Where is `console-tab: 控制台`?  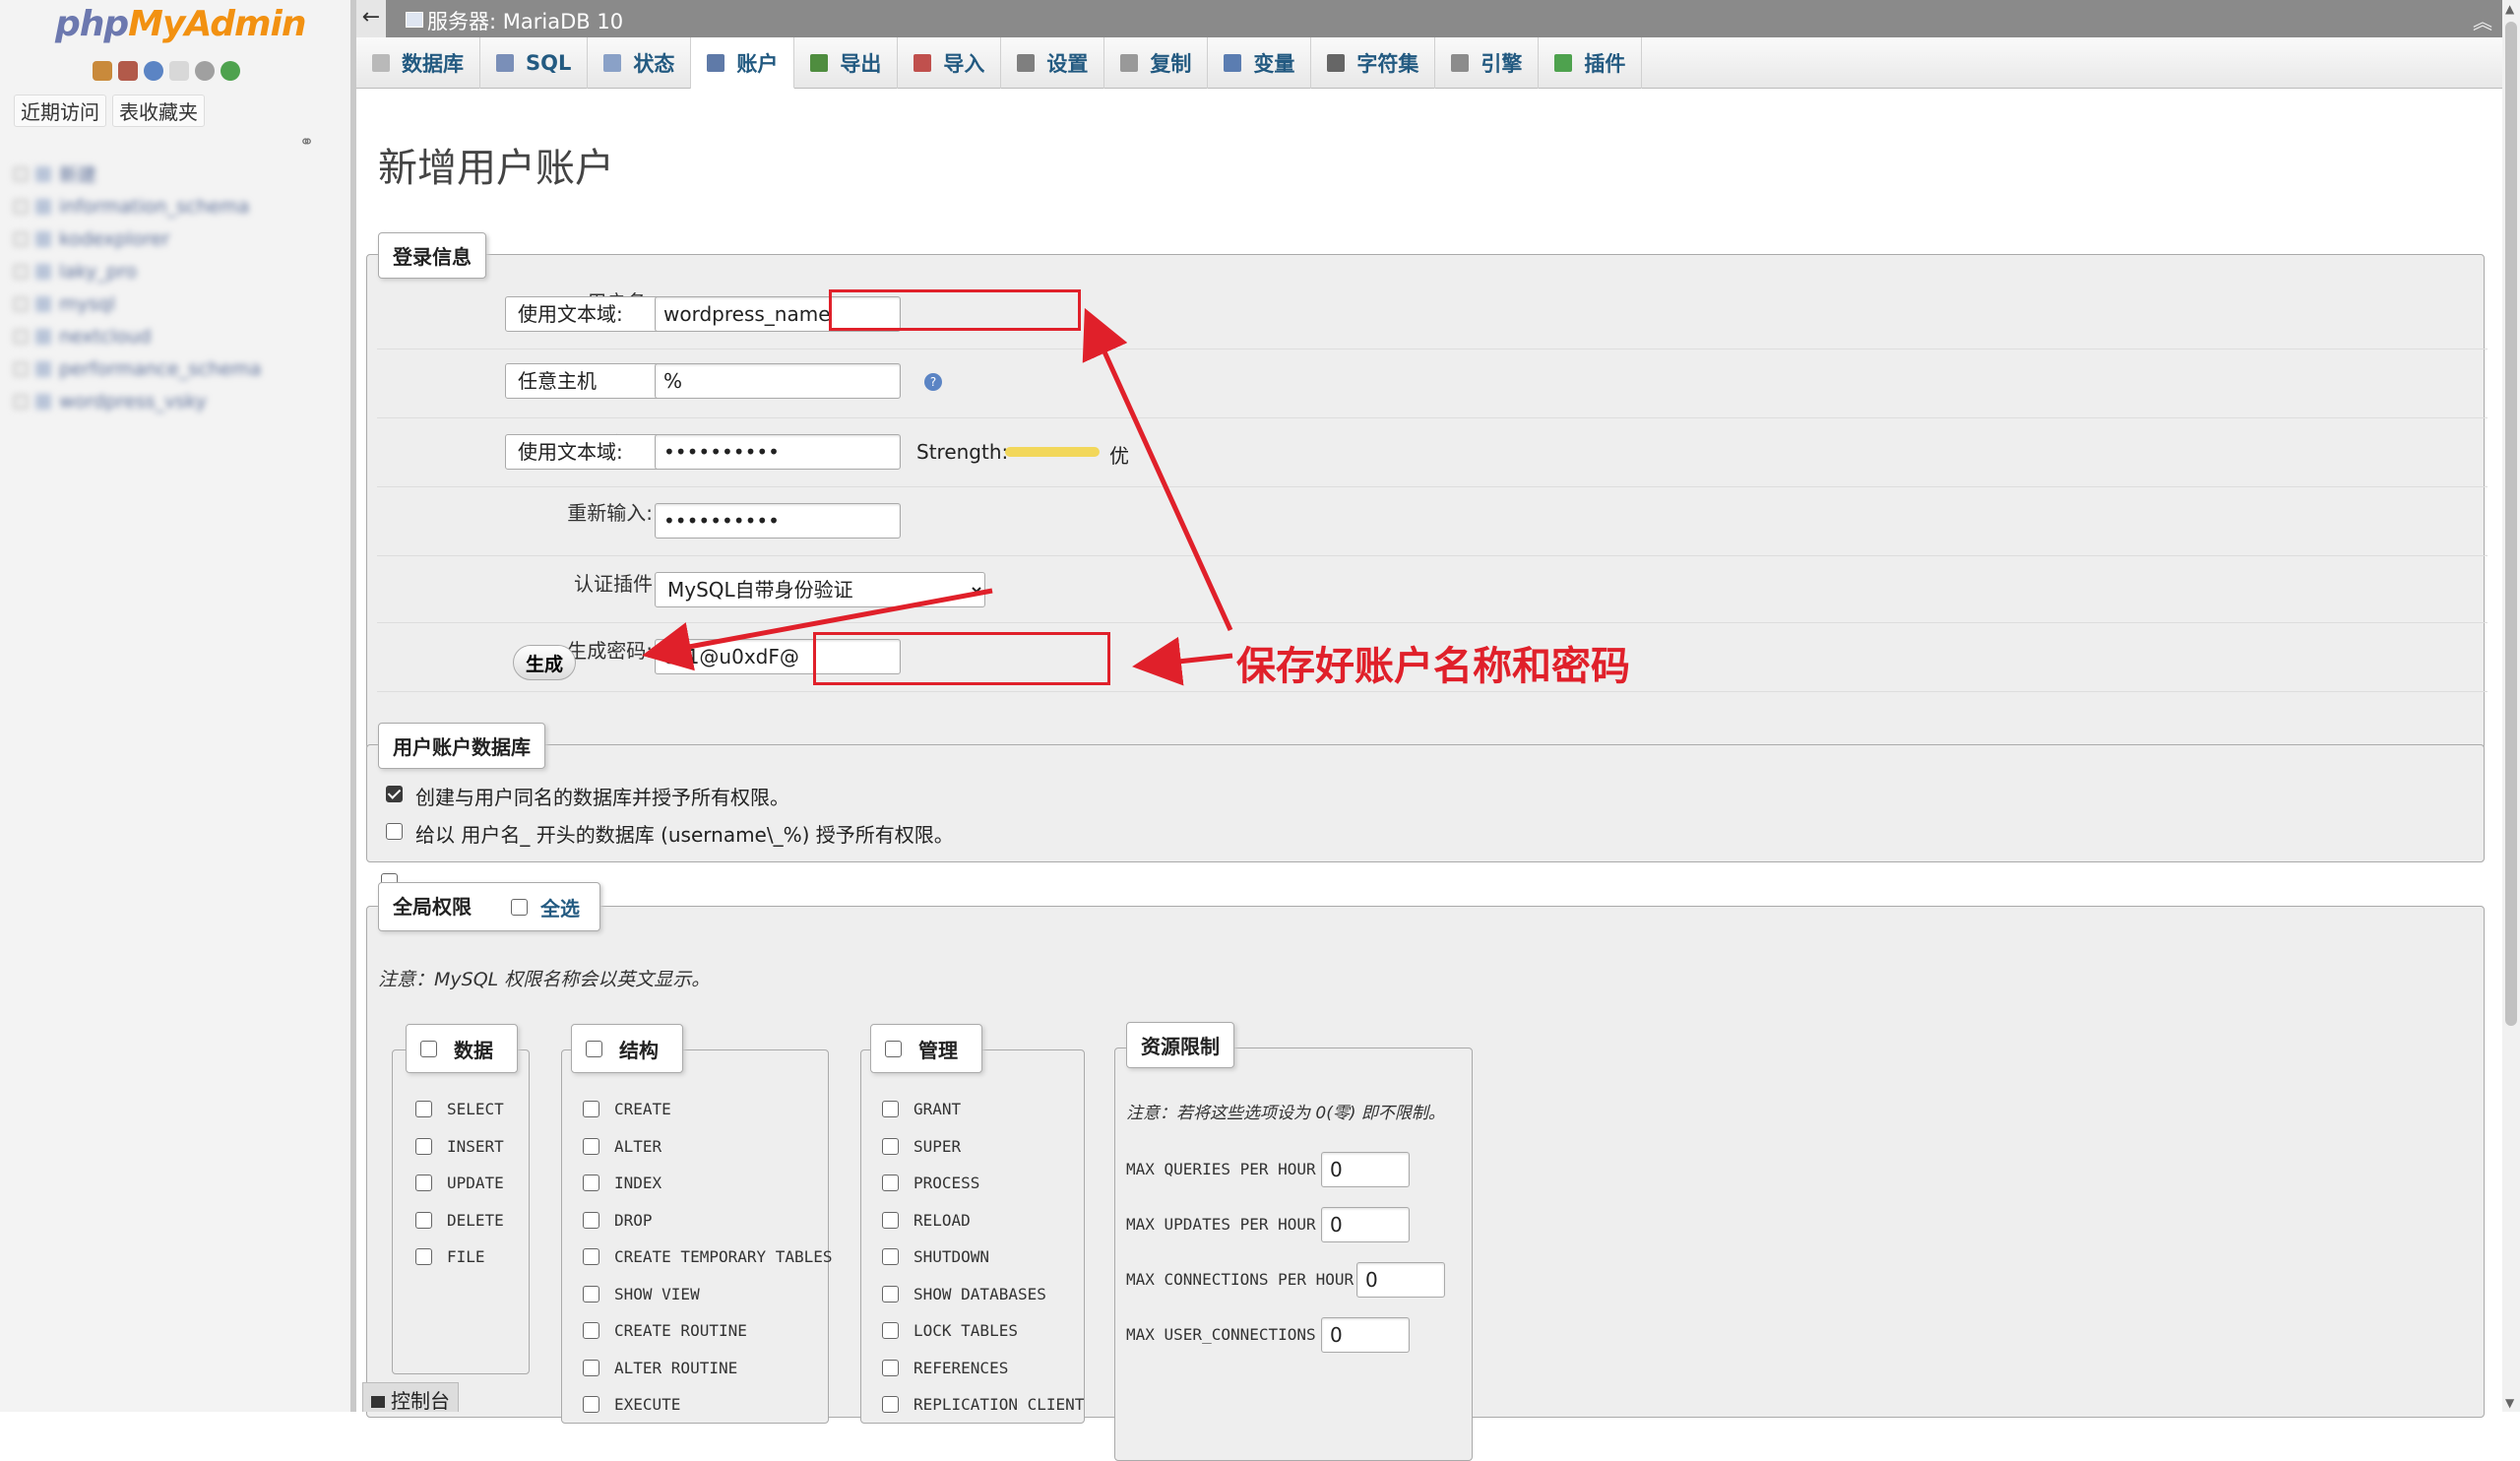 console-tab: 控制台 is located at coordinates (410, 1397).